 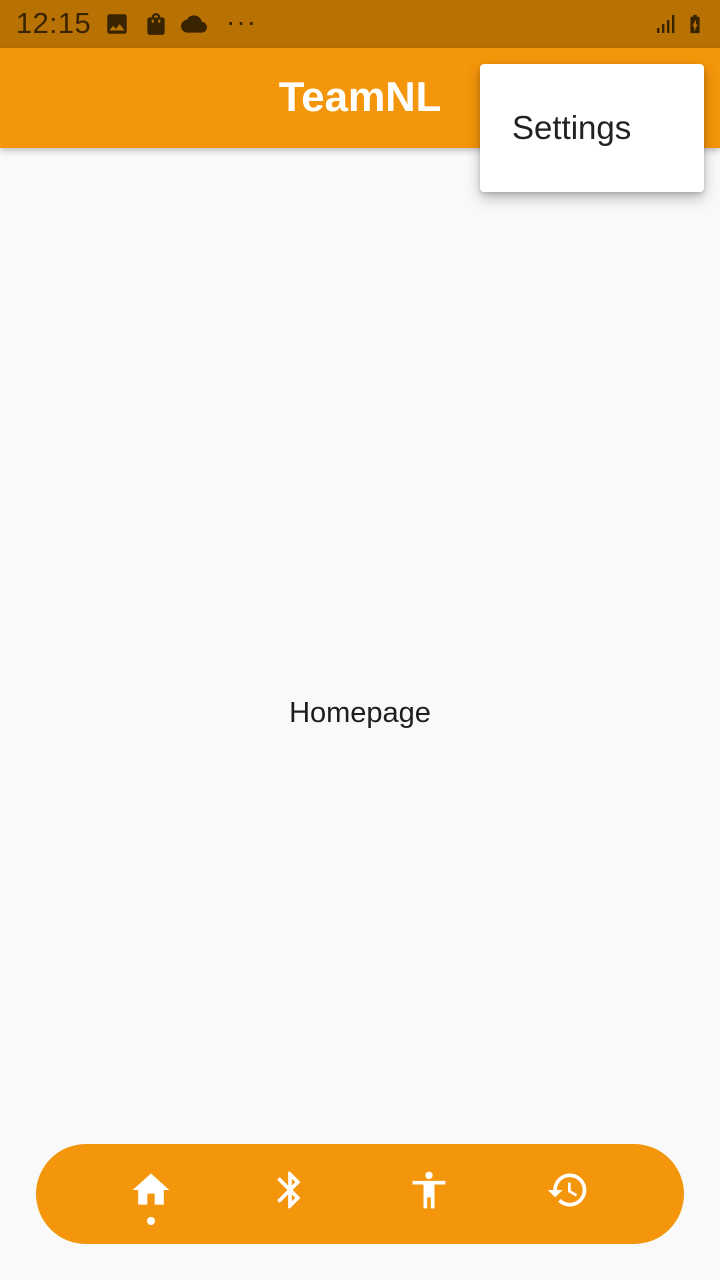 What do you see at coordinates (572, 127) in the screenshot?
I see `menu-item-label: Settings` at bounding box center [572, 127].